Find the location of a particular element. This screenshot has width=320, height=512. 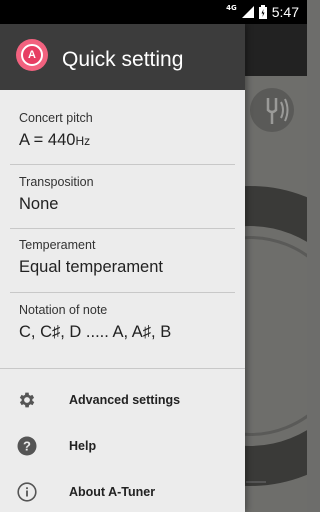

concert-pitch-unit: Hz is located at coordinates (83, 141).